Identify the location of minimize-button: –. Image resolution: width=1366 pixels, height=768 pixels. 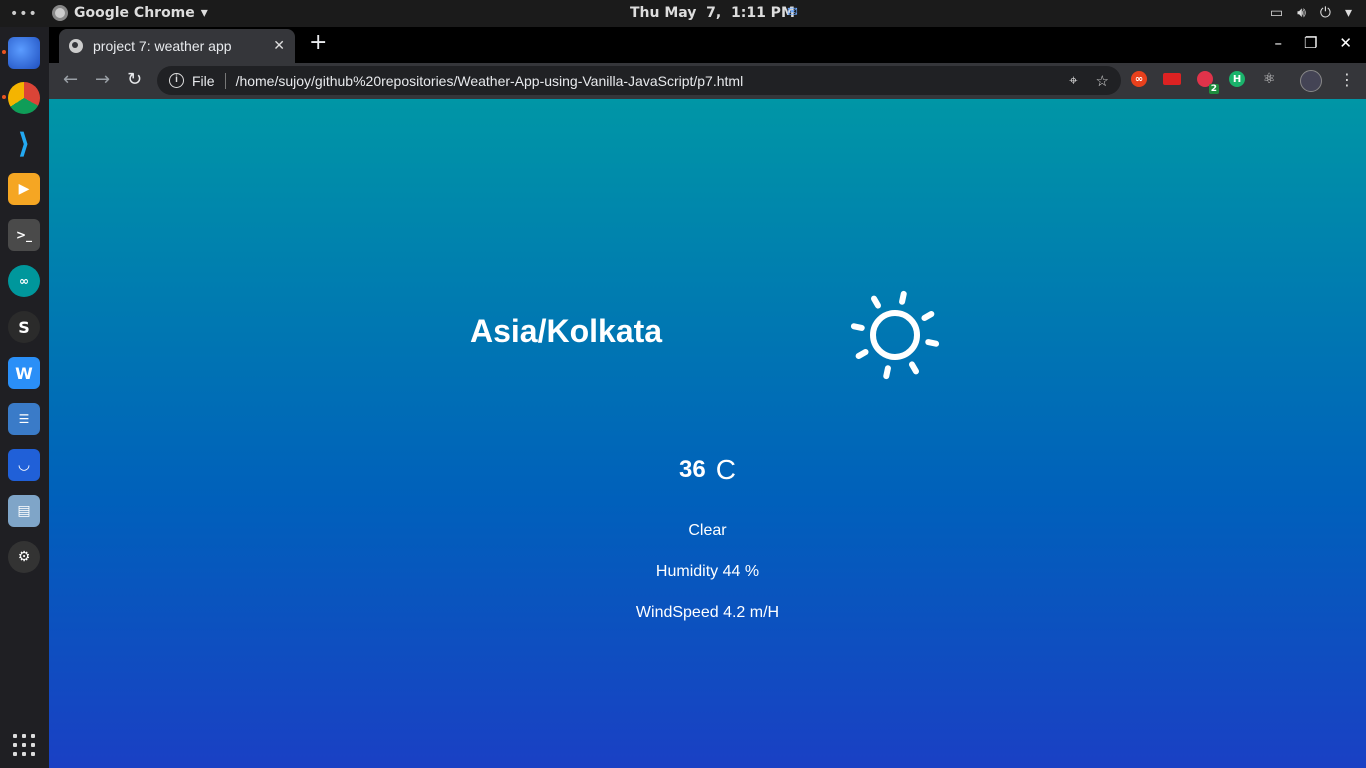
(1278, 43).